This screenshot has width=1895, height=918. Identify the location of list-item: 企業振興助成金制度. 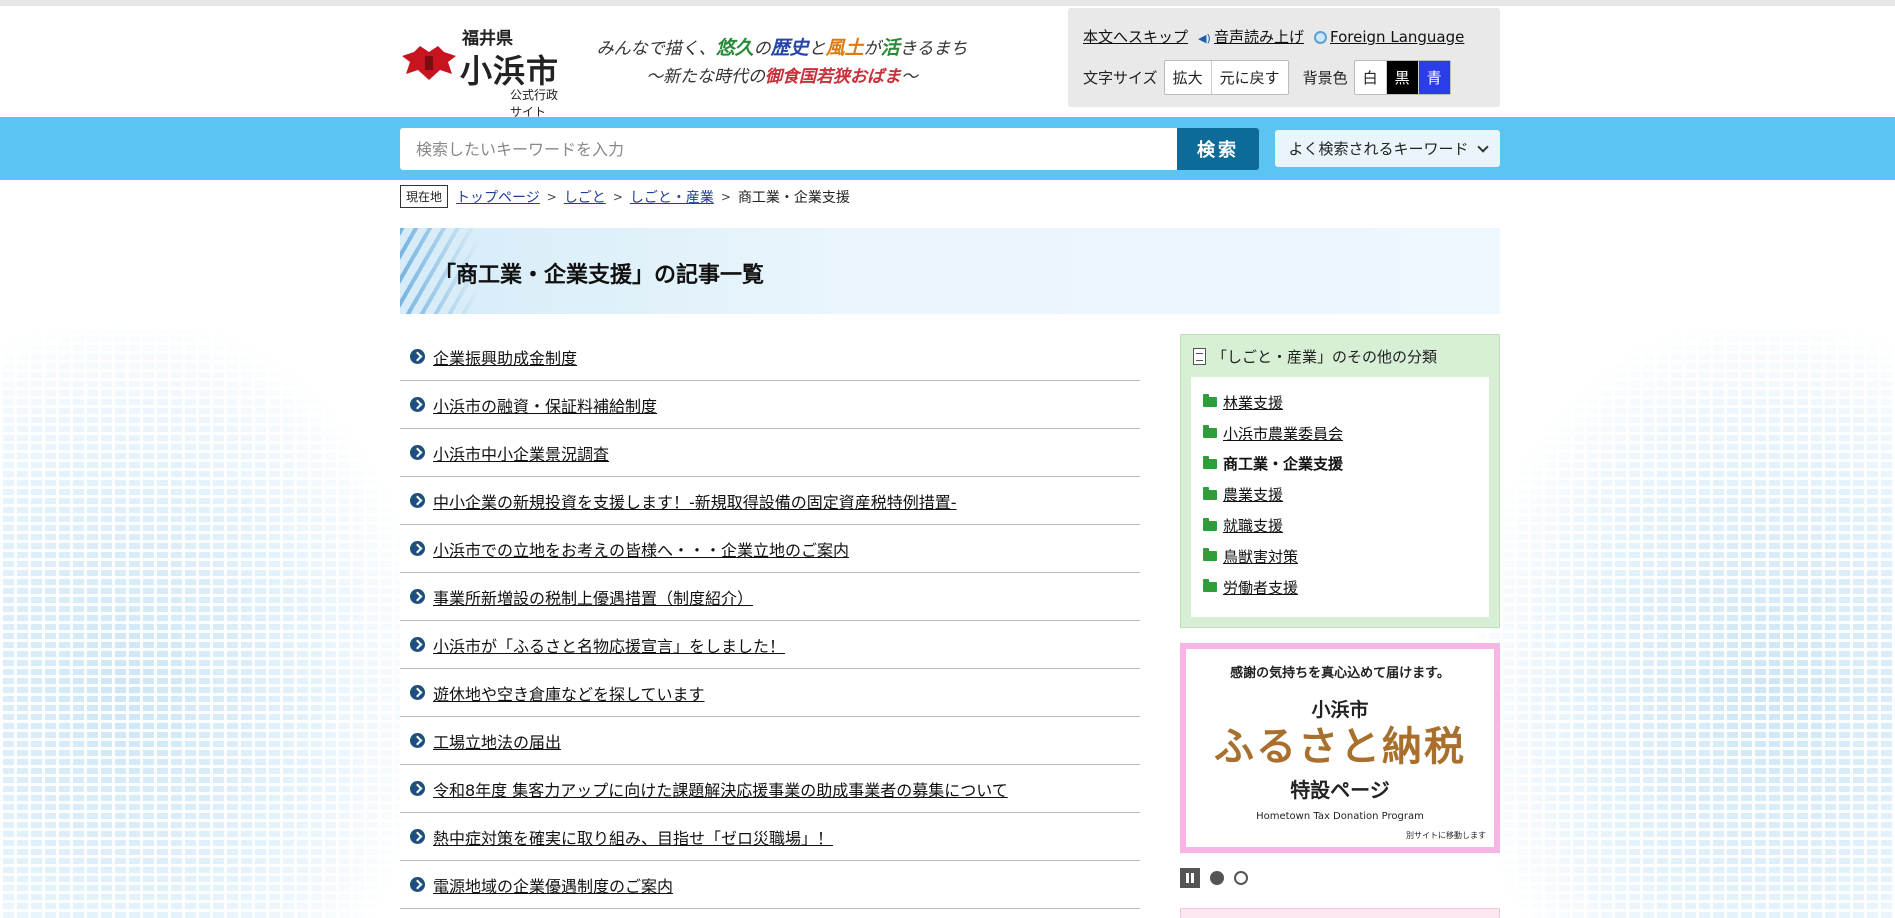
(770, 357).